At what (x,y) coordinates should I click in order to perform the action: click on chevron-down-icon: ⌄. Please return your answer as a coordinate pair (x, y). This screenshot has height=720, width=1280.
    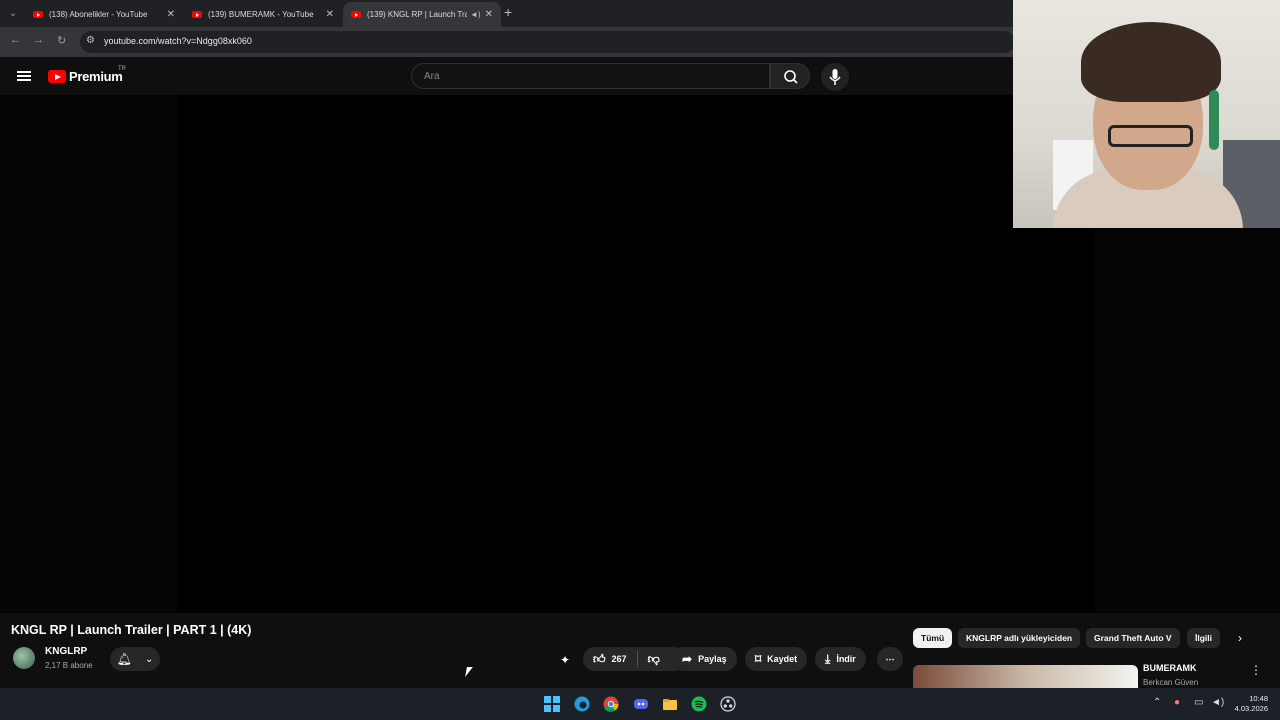
    Looking at the image, I should click on (149, 659).